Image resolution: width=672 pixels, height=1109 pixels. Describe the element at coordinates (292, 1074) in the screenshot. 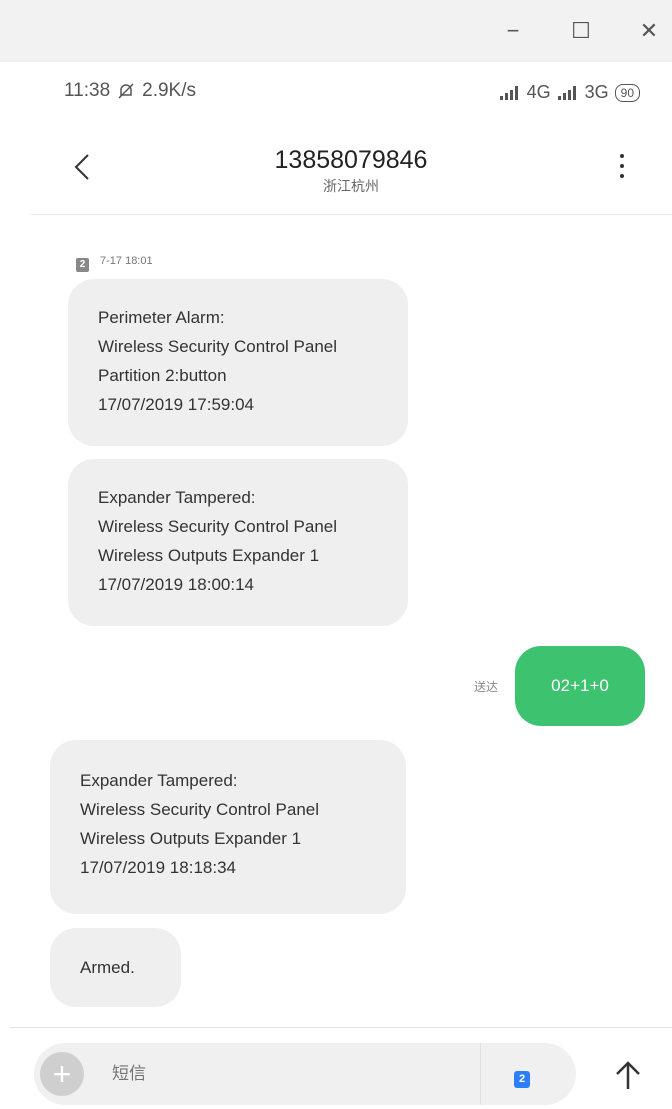

I see `message-input` at that location.